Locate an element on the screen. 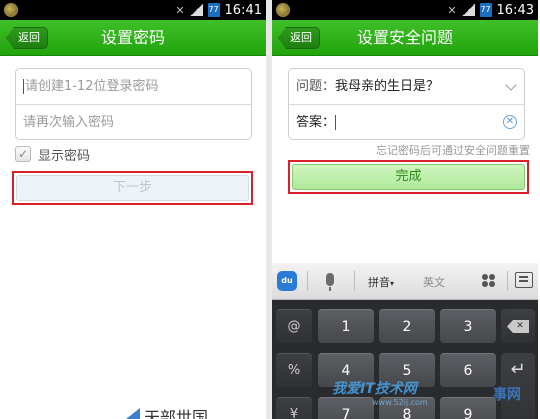 The image size is (540, 419). password-input: 请创建1-12位登录密码 is located at coordinates (133, 86).